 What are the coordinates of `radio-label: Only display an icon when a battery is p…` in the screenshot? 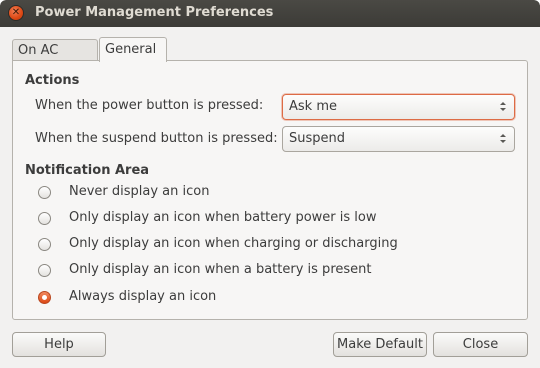 It's located at (220, 269).